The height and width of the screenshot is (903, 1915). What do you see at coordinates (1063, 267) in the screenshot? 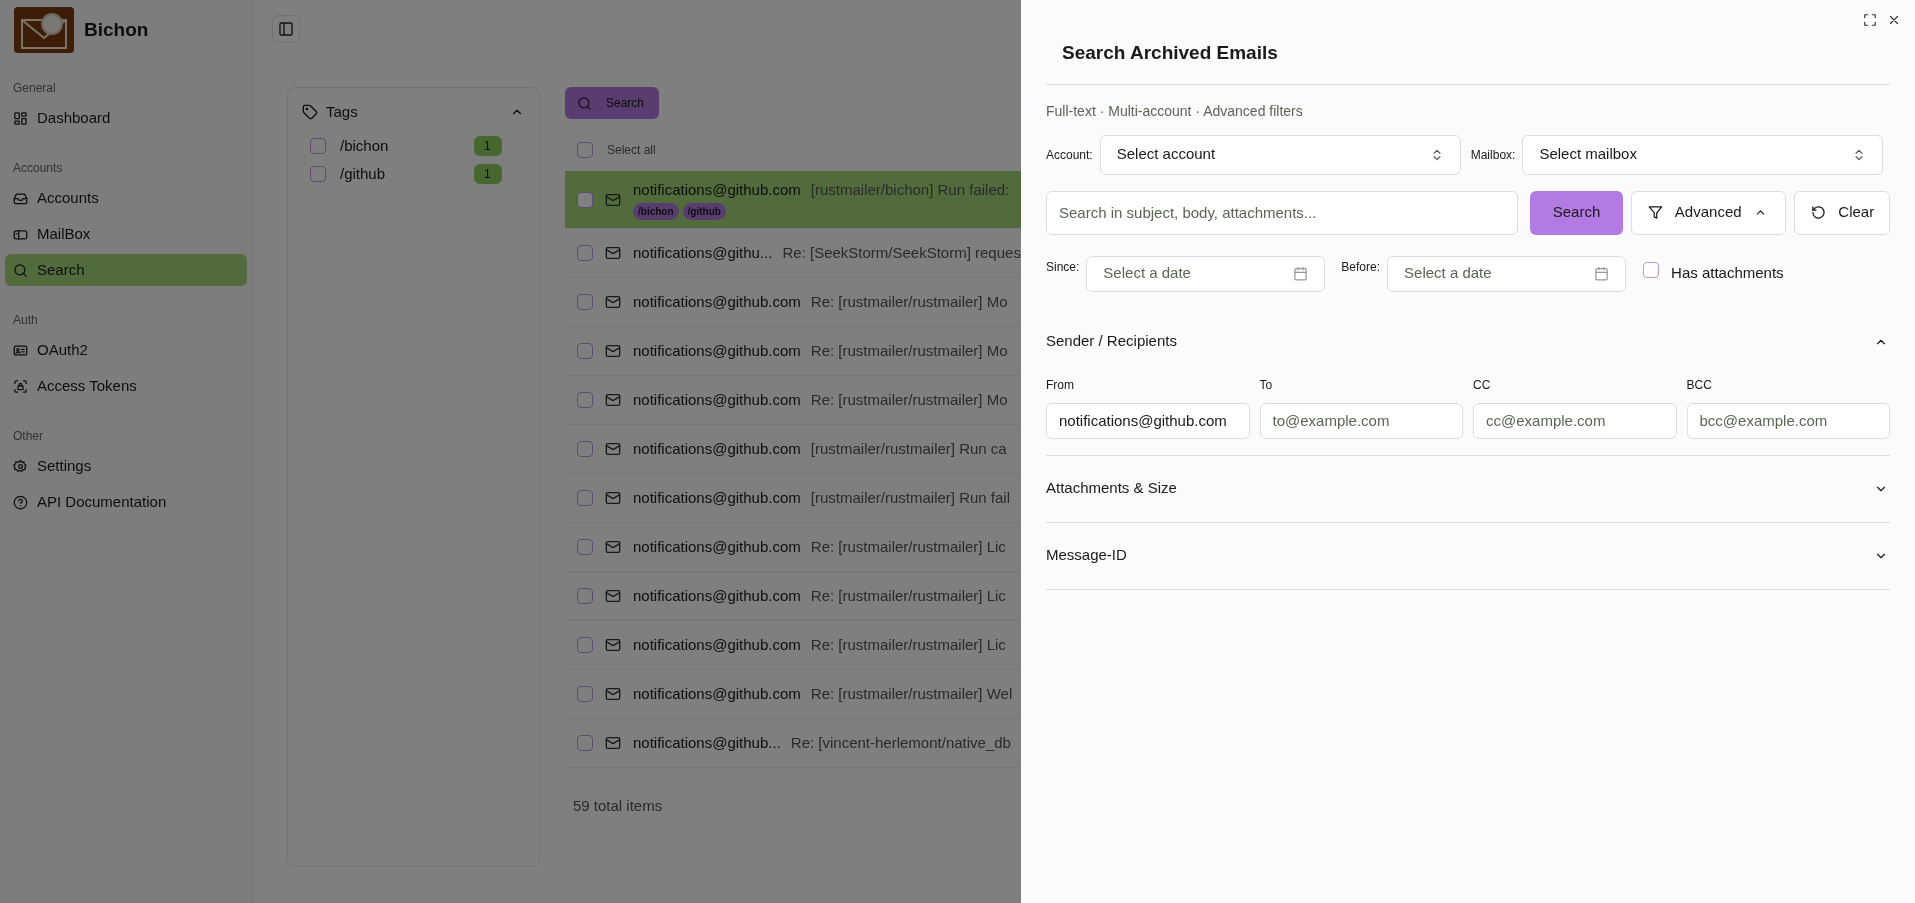
I see `field-label: Since:` at bounding box center [1063, 267].